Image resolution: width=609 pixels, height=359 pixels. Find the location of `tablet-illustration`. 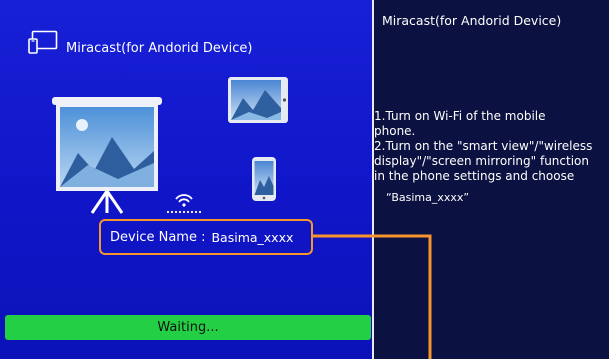

tablet-illustration is located at coordinates (258, 100).